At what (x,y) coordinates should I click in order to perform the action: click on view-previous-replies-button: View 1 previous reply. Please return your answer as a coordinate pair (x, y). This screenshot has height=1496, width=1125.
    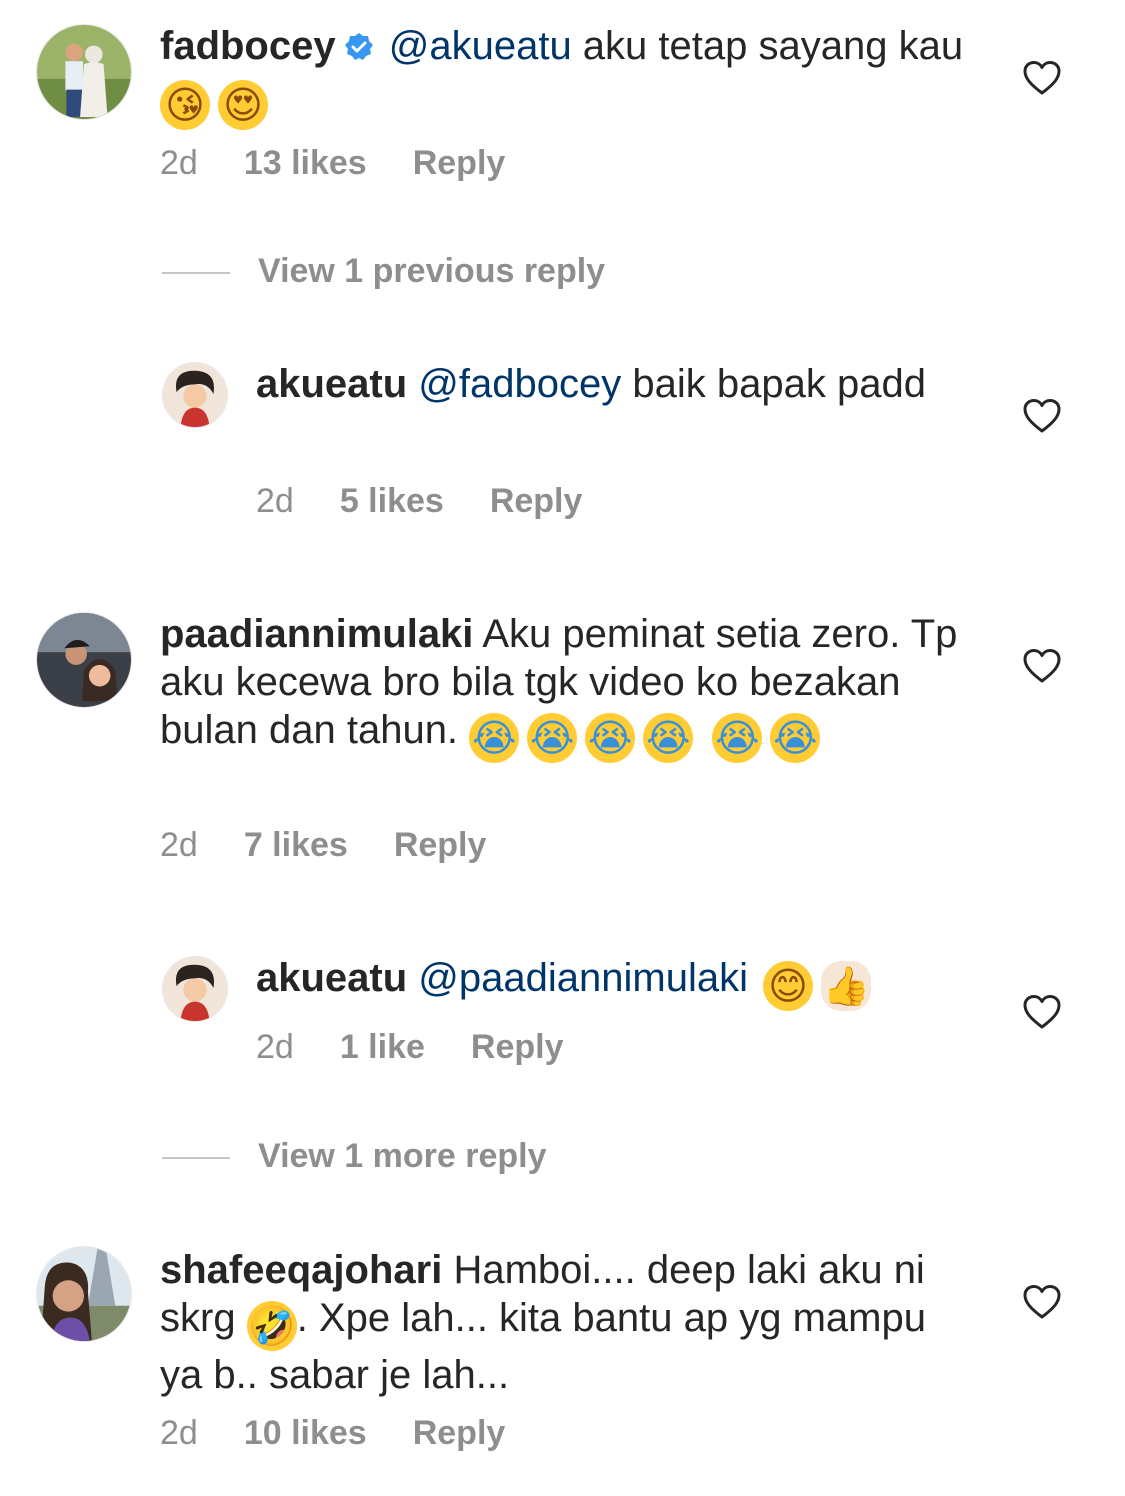
    Looking at the image, I should click on (383, 272).